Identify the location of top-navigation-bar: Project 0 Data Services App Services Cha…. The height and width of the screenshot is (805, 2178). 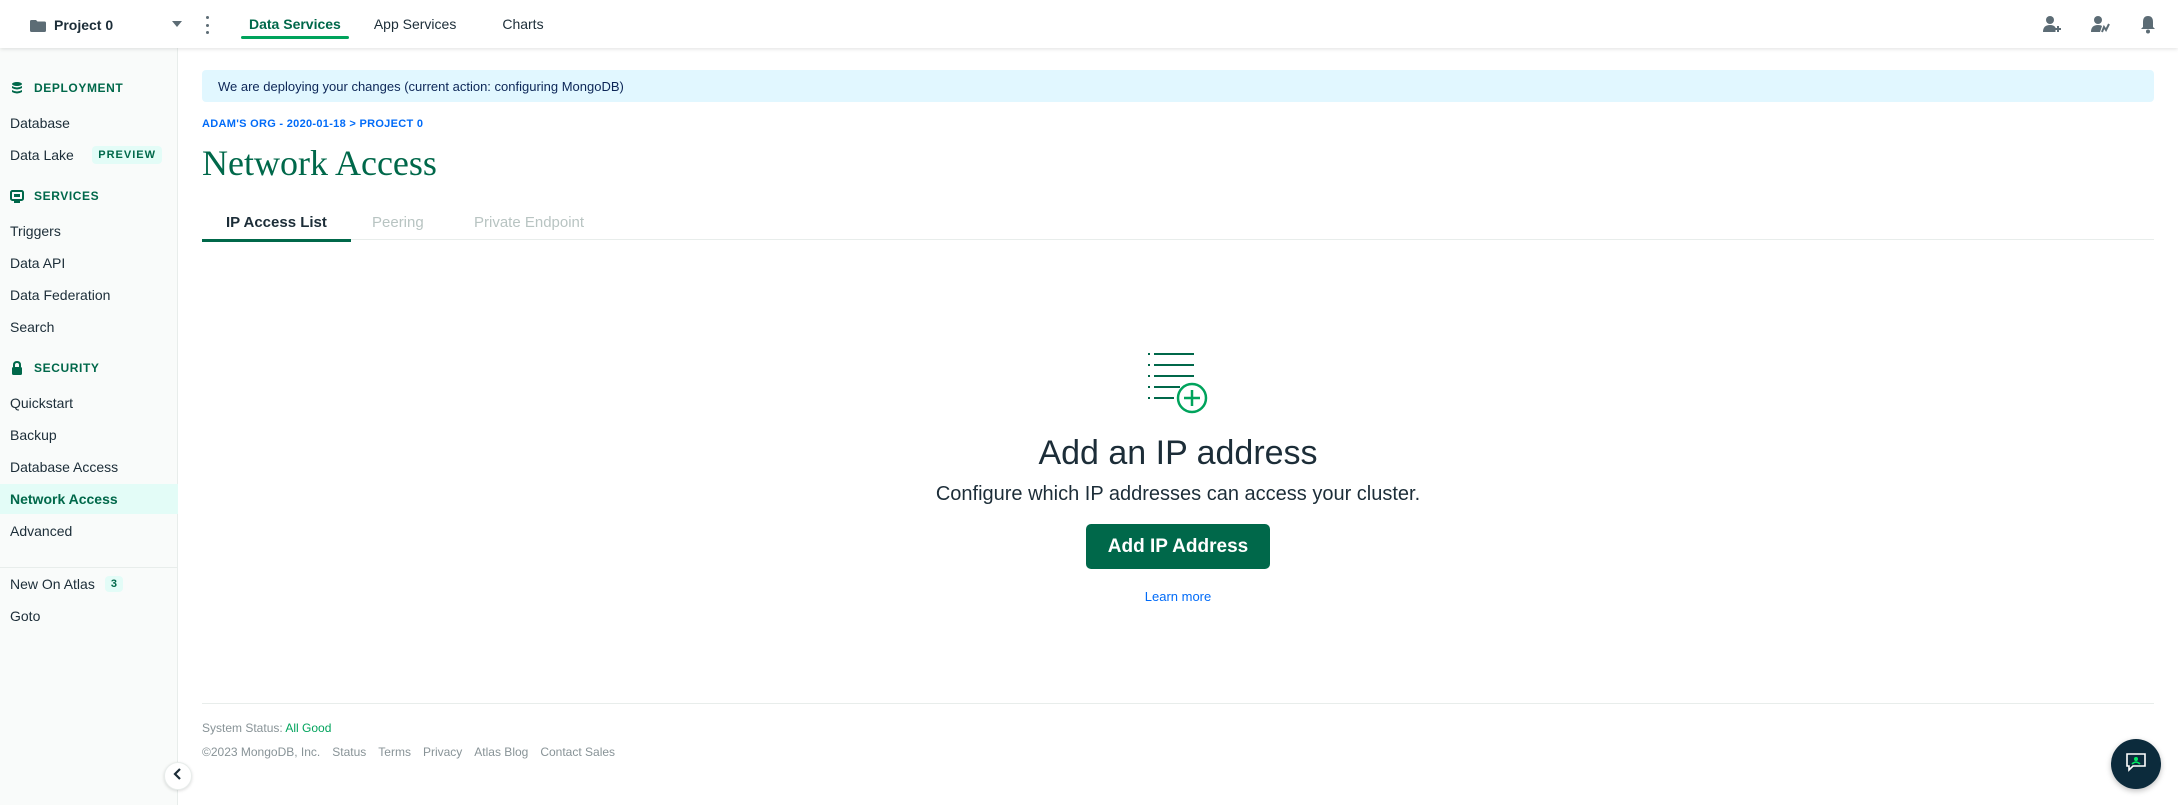
(1089, 24).